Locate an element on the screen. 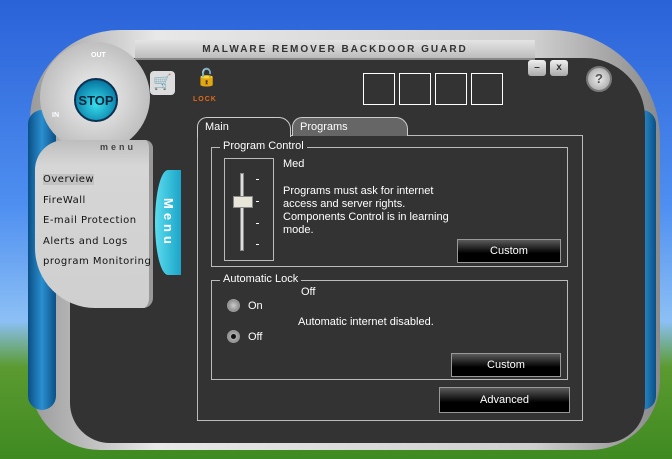 This screenshot has width=672, height=459. stop-button: STOP is located at coordinates (96, 100).